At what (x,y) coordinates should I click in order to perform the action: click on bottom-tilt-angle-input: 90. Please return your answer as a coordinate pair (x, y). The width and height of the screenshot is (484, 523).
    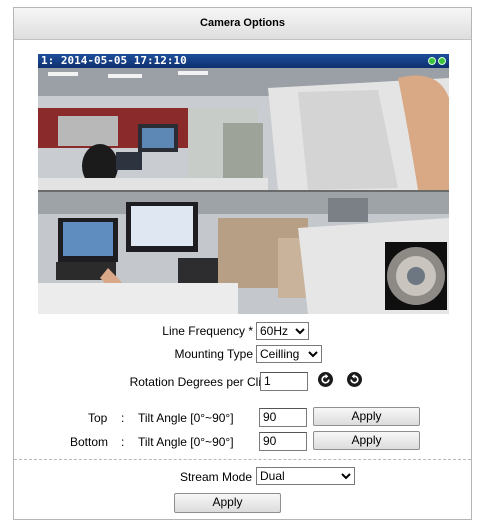
    Looking at the image, I should click on (283, 441).